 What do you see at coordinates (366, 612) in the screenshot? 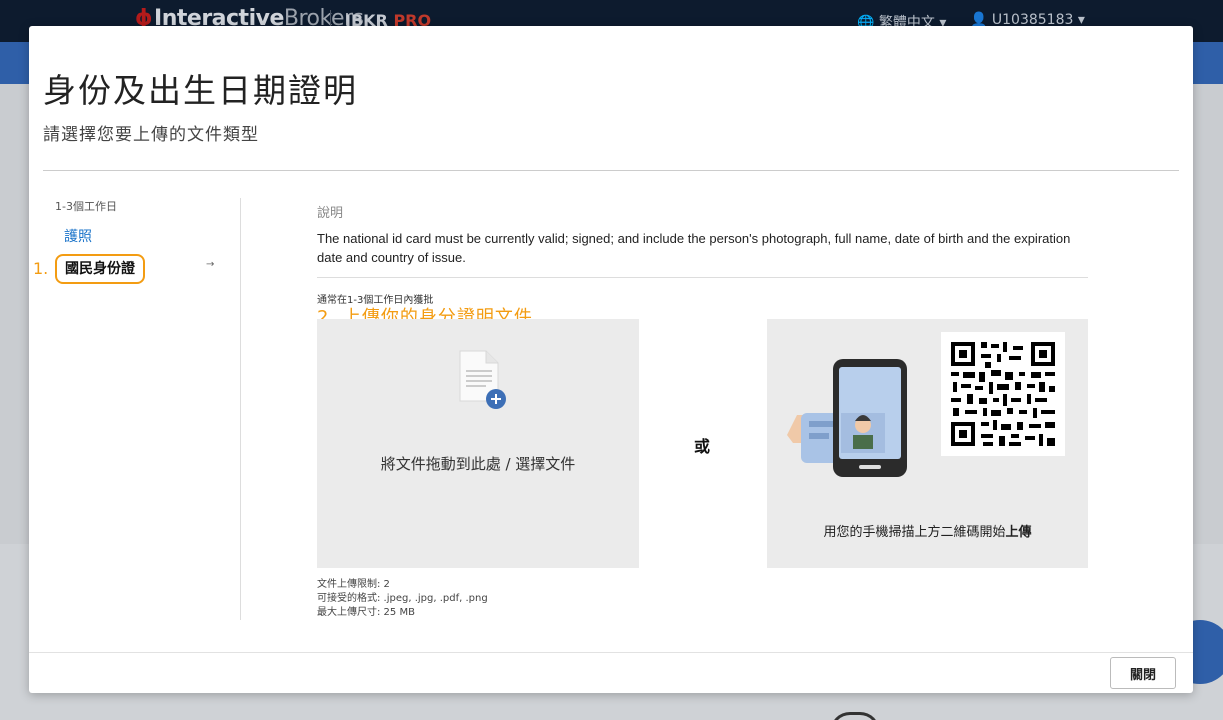
I see `limit-size: 最大上傳尺寸: 25 MB` at bounding box center [366, 612].